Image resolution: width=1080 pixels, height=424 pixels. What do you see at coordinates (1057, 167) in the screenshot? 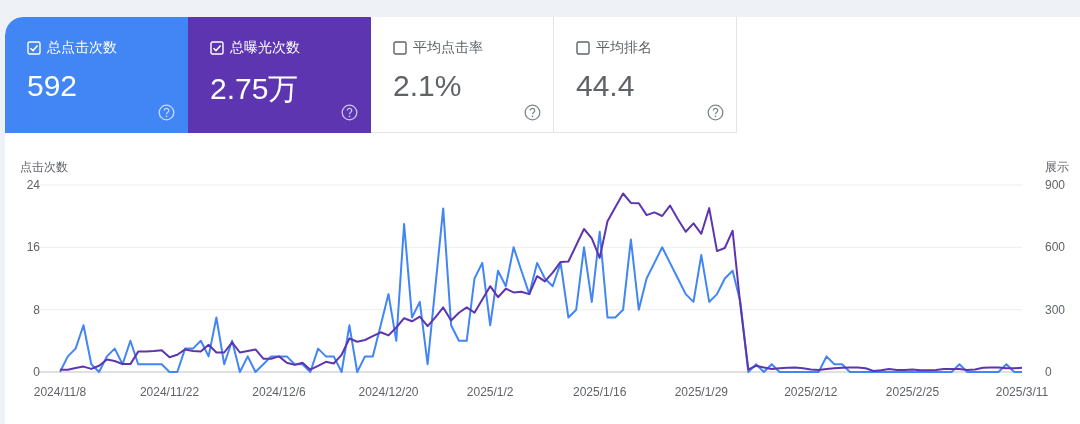
I see `axis-title: 展示` at bounding box center [1057, 167].